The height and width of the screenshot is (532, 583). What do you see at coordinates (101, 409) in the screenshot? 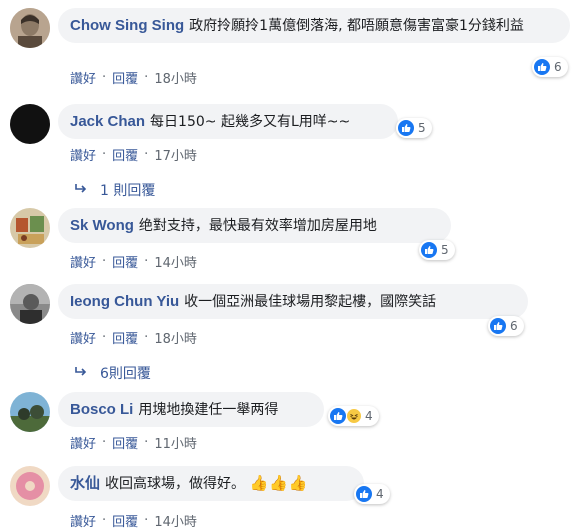
I see `comment-author: Bosco Li` at bounding box center [101, 409].